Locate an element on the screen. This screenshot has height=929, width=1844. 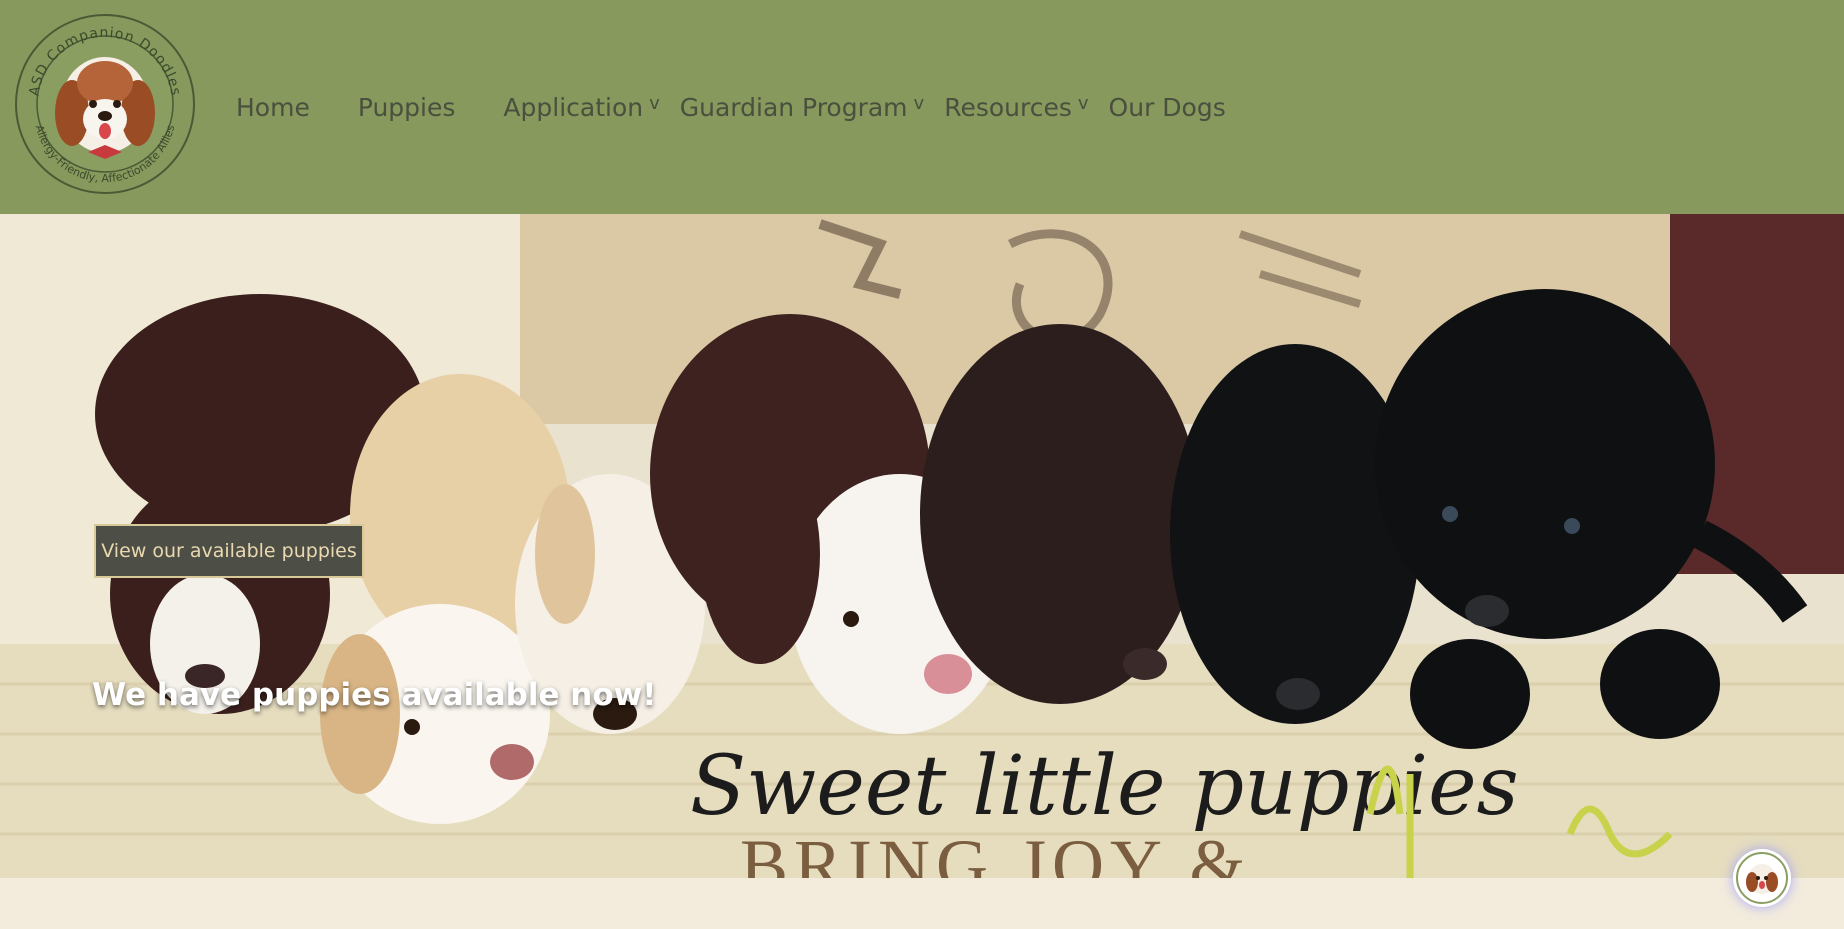
nav-guardian-program: Guardian Program v is located at coordinates (802, 108).